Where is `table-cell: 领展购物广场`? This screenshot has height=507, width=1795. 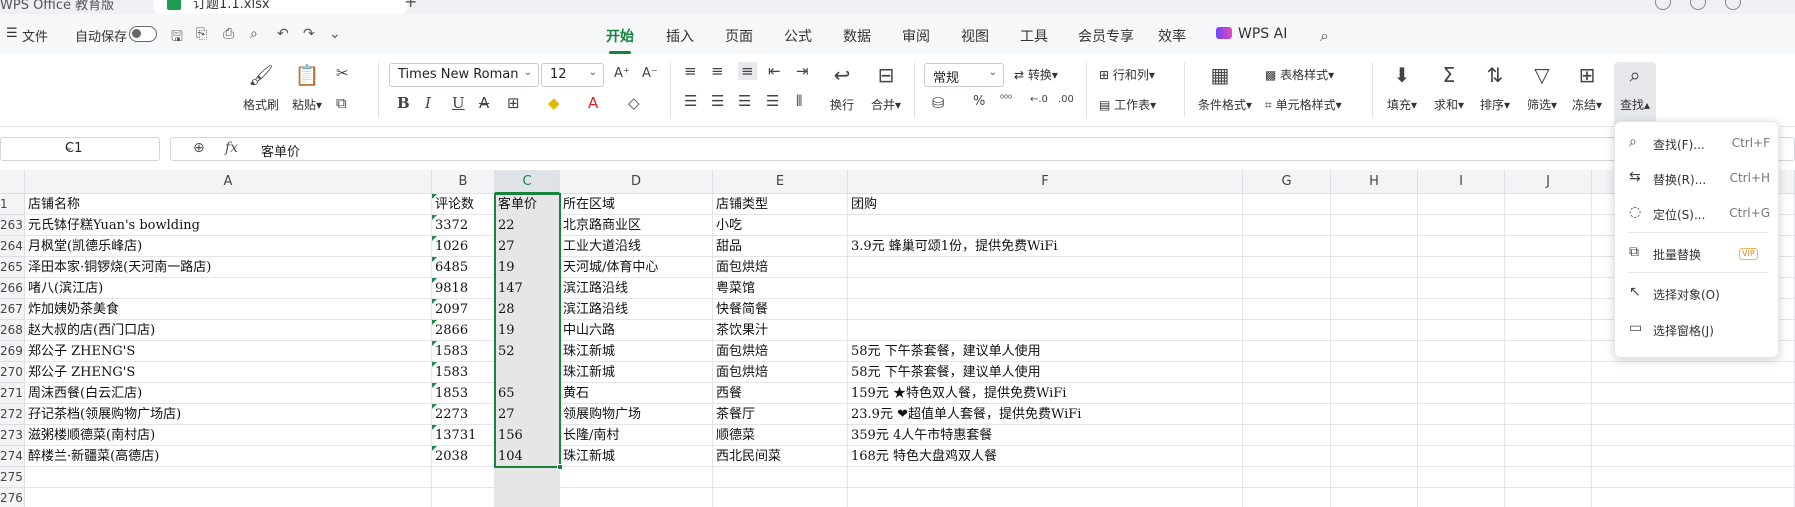 table-cell: 领展购物广场 is located at coordinates (636, 414).